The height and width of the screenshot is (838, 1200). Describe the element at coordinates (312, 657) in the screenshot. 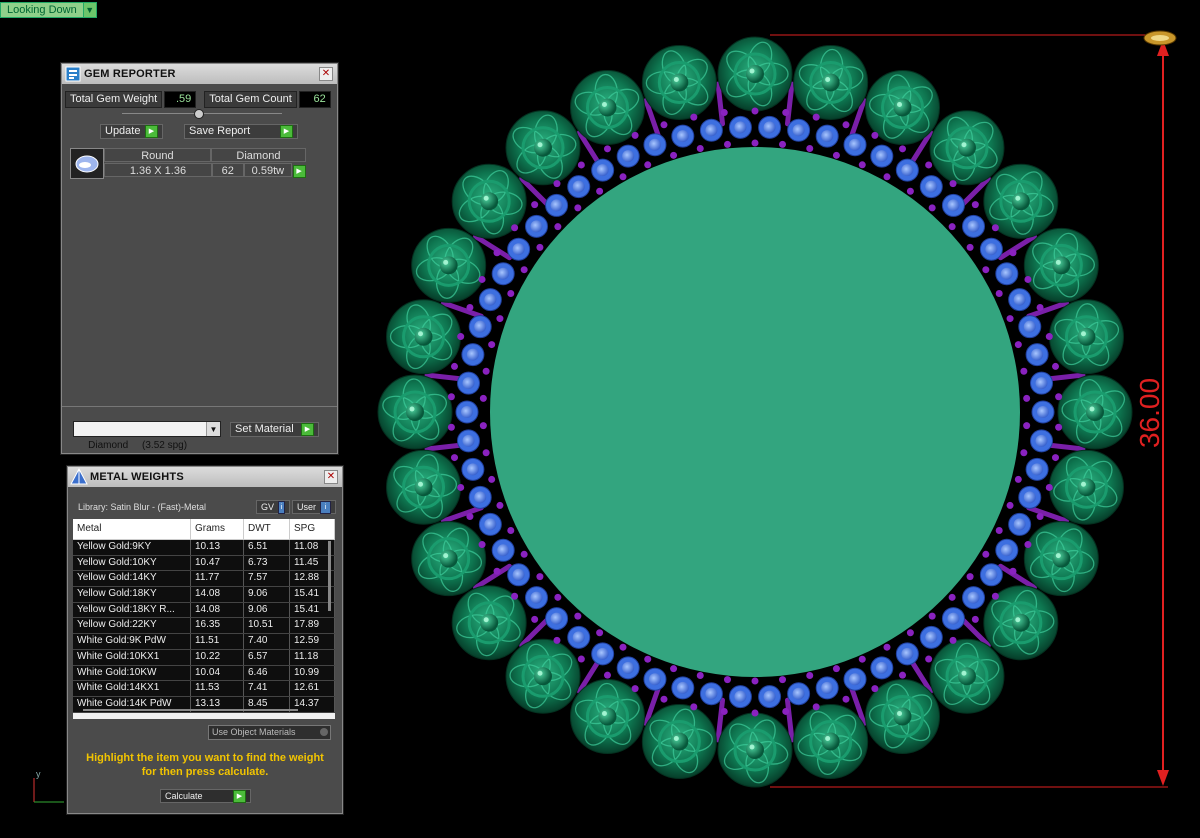

I see `table-cell-spg: 11.18` at that location.